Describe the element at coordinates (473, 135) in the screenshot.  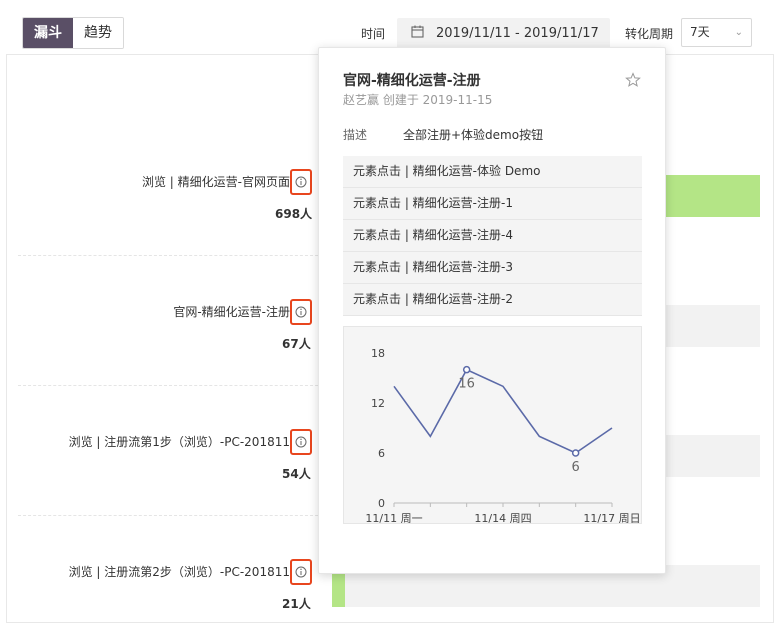
I see `description-value: 全部注册+体验demo按钮` at that location.